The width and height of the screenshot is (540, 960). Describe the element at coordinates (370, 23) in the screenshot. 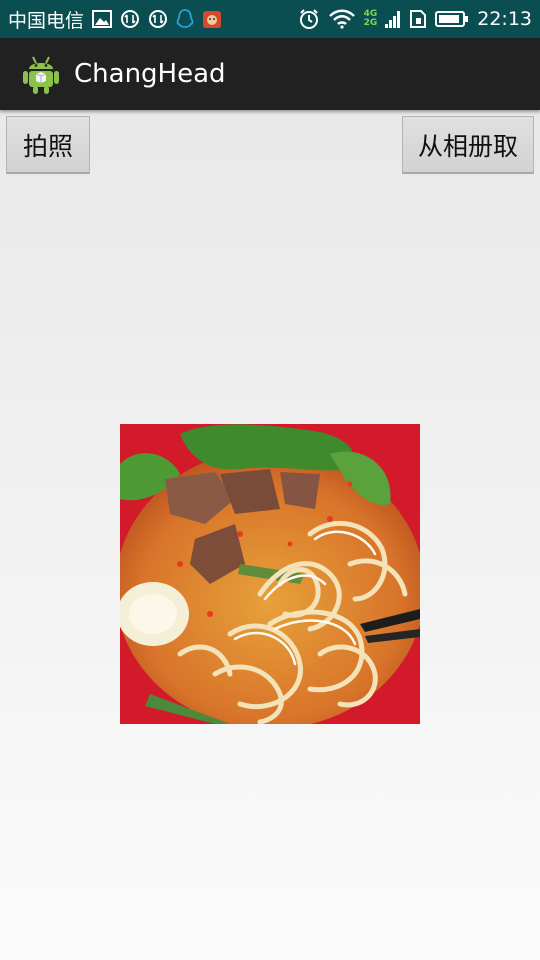

I see `network-type-bottom: 2G` at that location.